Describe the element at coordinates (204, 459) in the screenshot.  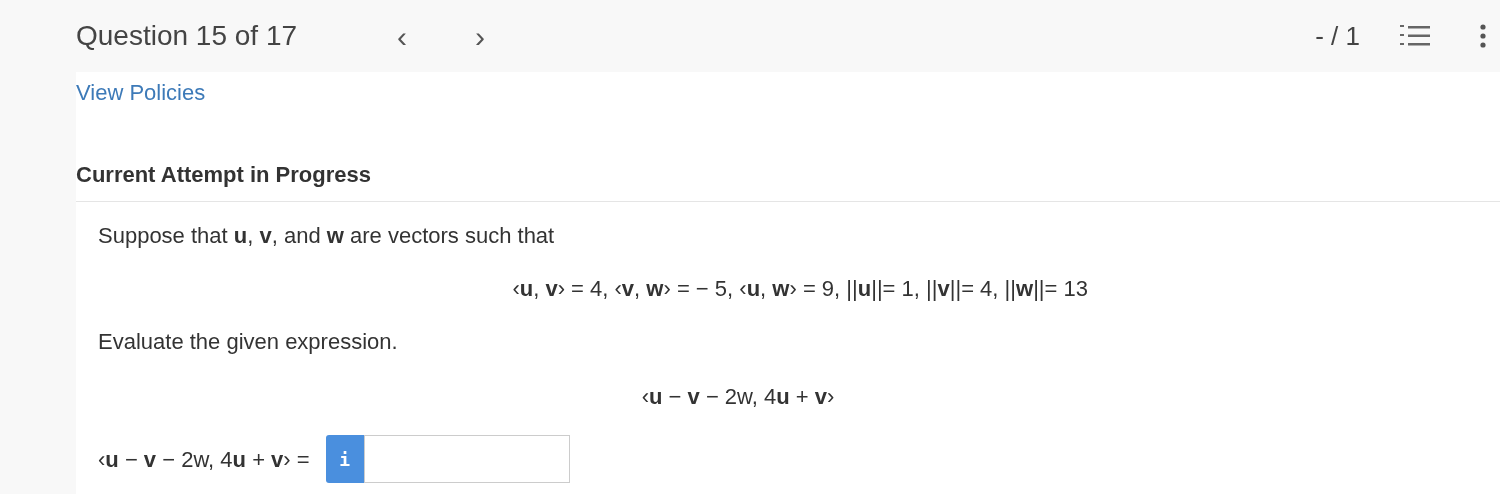
I see `answer-label: ‹u − v − 2w, 4u + v› =` at that location.